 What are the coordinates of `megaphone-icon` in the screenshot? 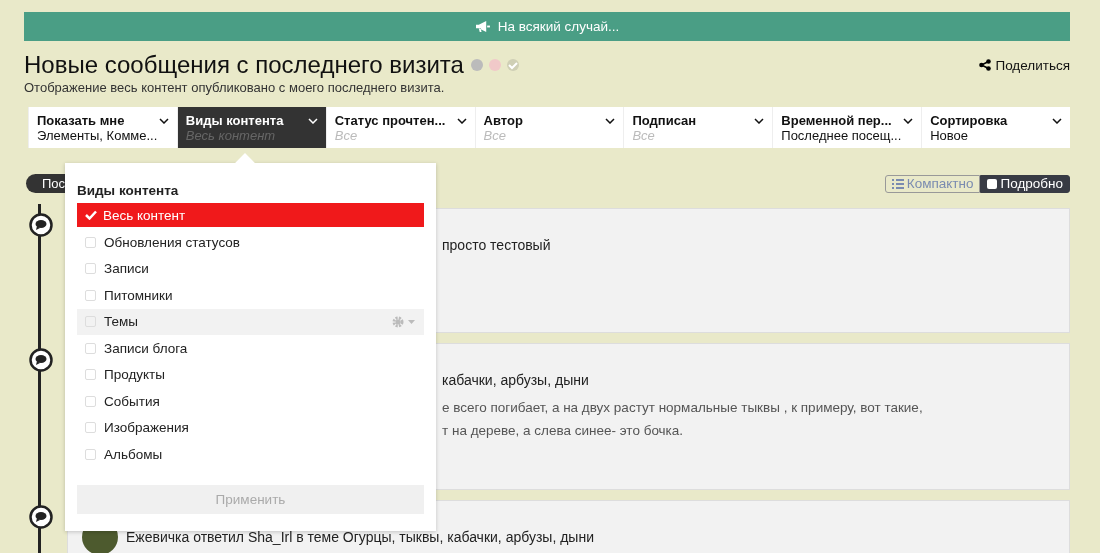 It's located at (482, 26).